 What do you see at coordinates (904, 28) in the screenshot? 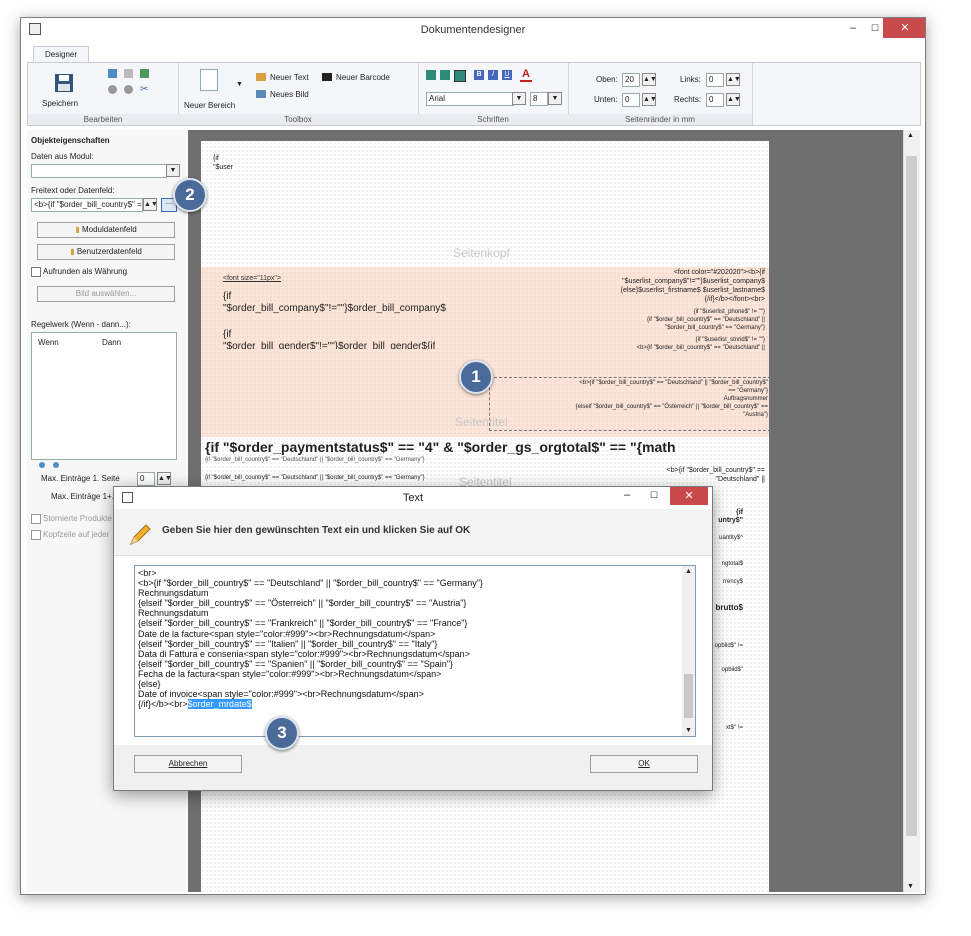
I see `close-button: ✕` at bounding box center [904, 28].